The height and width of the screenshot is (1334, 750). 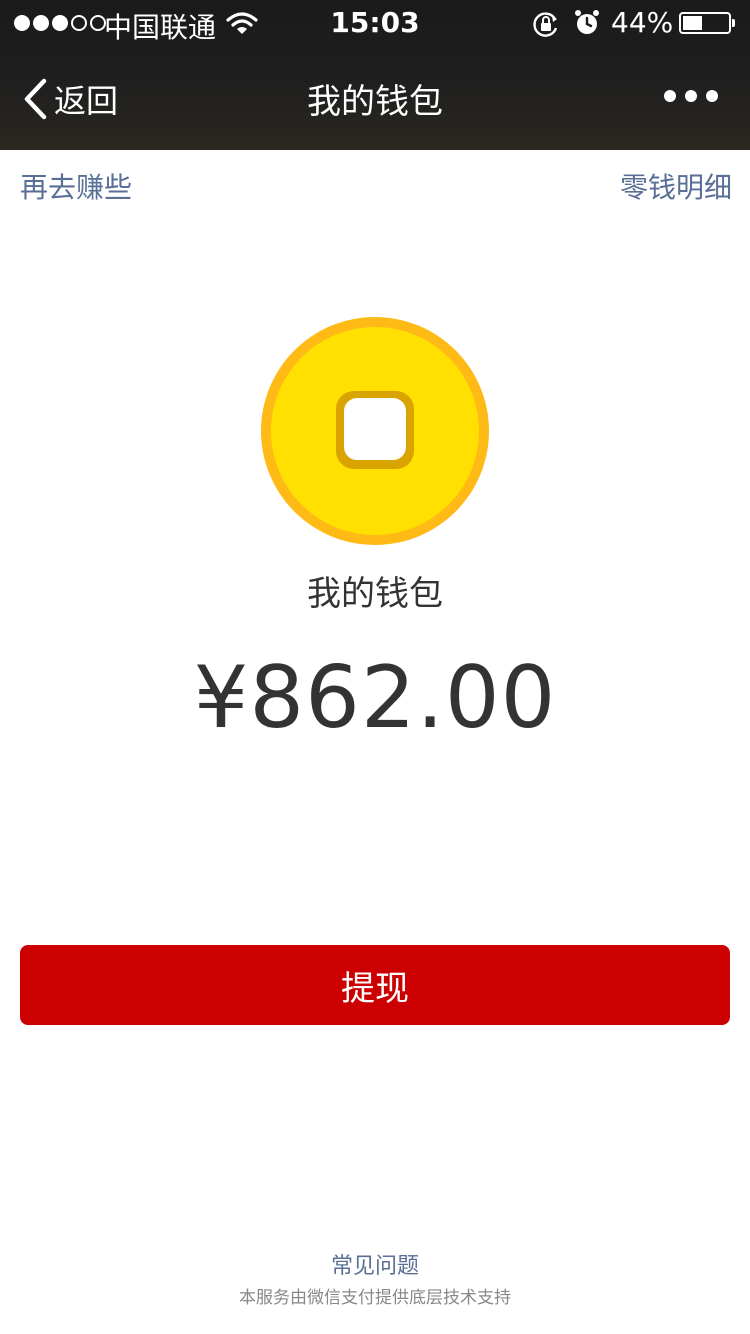 I want to click on battery-icon, so click(x=707, y=23).